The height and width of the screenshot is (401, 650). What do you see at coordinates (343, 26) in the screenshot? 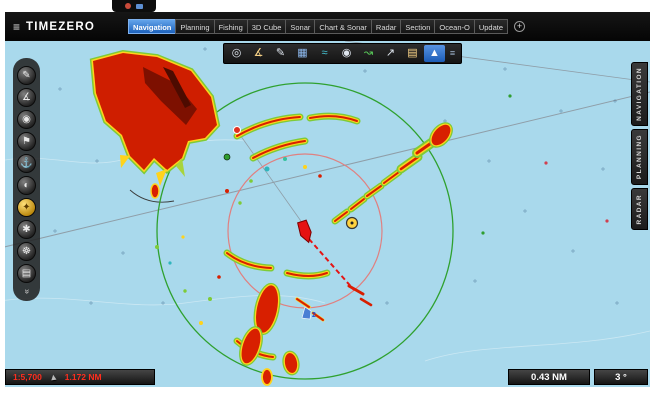
I see `tab-chart-and-sonar: Chart & Sonar` at bounding box center [343, 26].